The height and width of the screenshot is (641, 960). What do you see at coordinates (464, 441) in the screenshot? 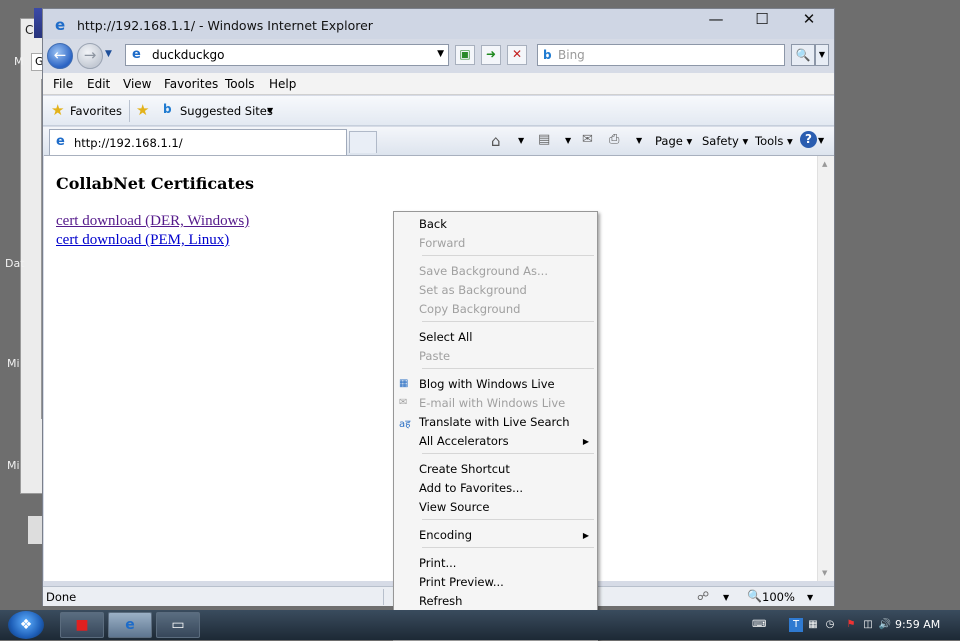
I see `context-menu-item: All Accelerators` at bounding box center [464, 441].